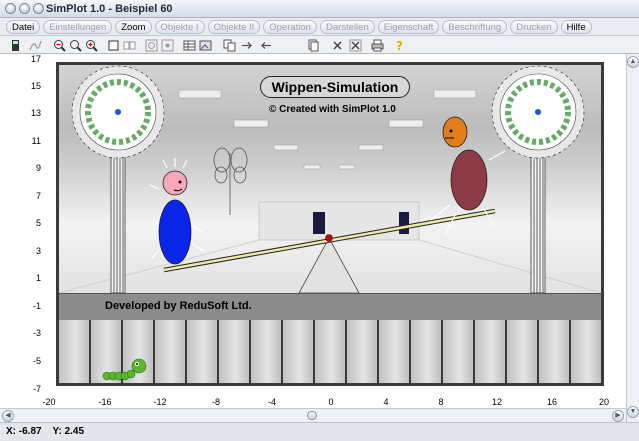  What do you see at coordinates (331, 402) in the screenshot?
I see `x-tick-label: 0` at bounding box center [331, 402].